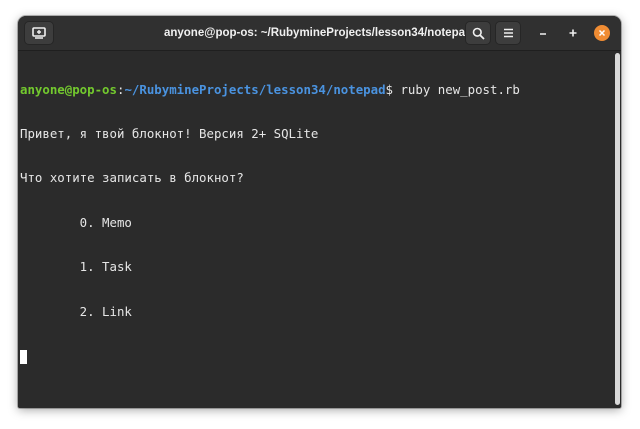 The height and width of the screenshot is (429, 640). I want to click on close-button, so click(602, 33).